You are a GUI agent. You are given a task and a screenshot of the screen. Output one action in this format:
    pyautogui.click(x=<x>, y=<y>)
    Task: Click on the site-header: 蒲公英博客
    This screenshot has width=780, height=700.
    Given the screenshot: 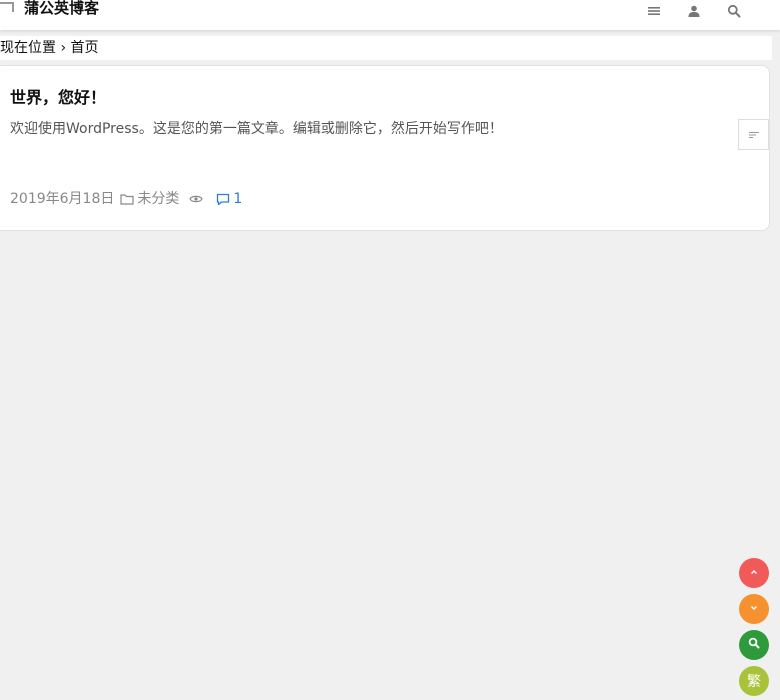 What is the action you would take?
    pyautogui.click(x=390, y=15)
    